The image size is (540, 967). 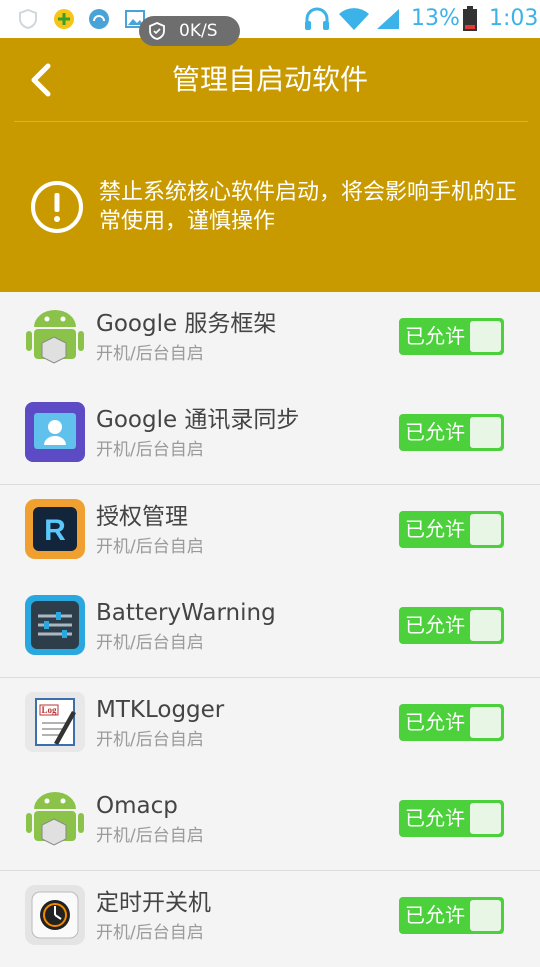 I want to click on list-item: 定时开关机 开机/后台自启 已允许, so click(x=270, y=919).